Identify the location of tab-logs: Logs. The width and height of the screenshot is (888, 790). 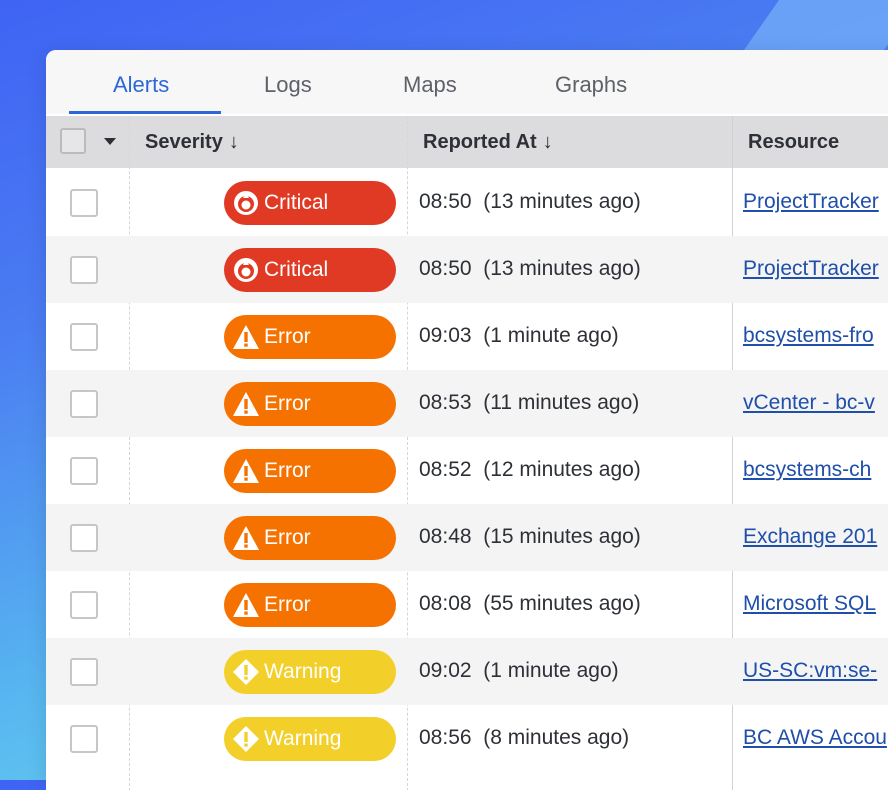
(288, 85).